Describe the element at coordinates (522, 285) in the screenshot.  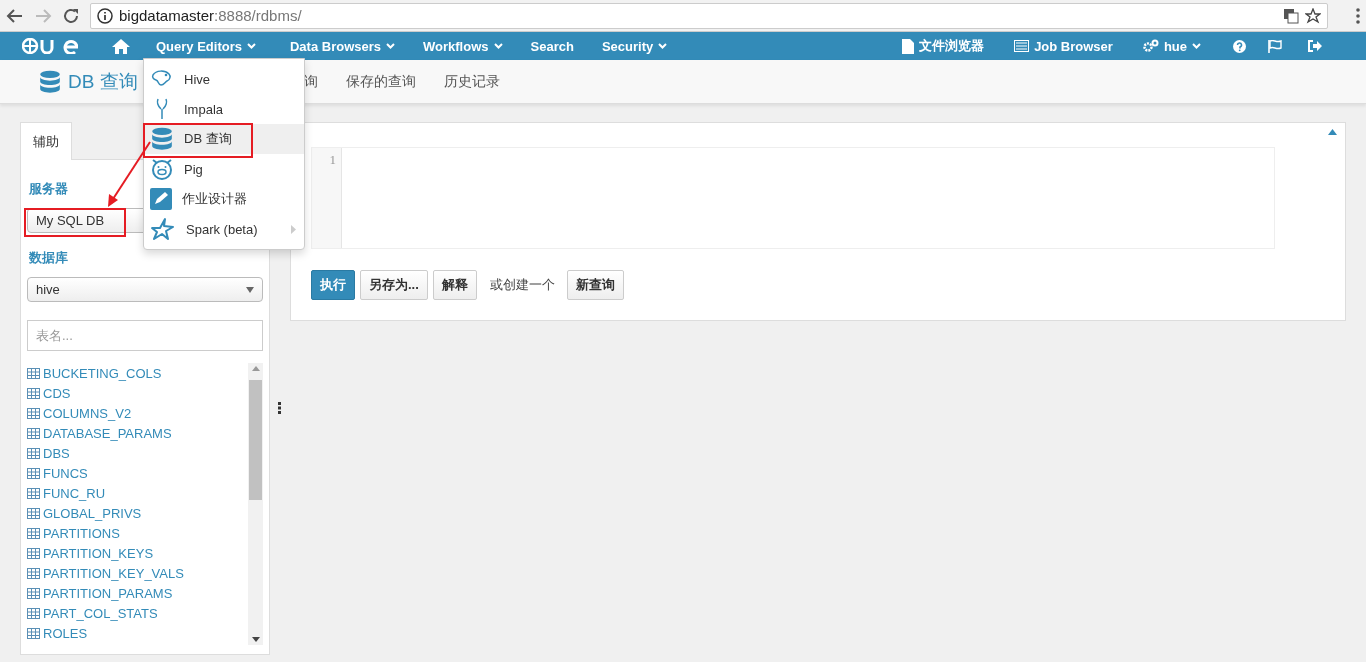
I see `or-text: 或创建一个` at that location.